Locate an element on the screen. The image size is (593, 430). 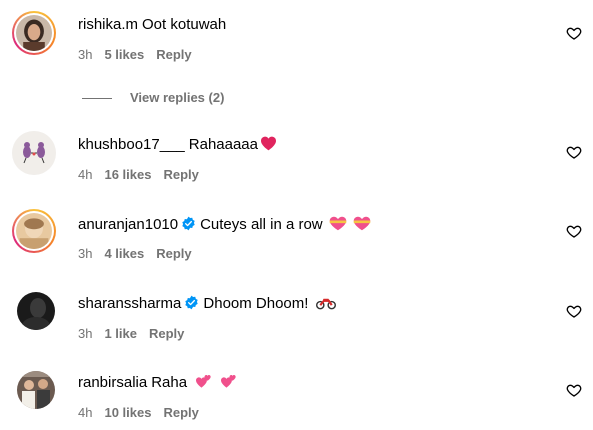
comment-meta: 4h 10 likes Reply is located at coordinates (138, 413).